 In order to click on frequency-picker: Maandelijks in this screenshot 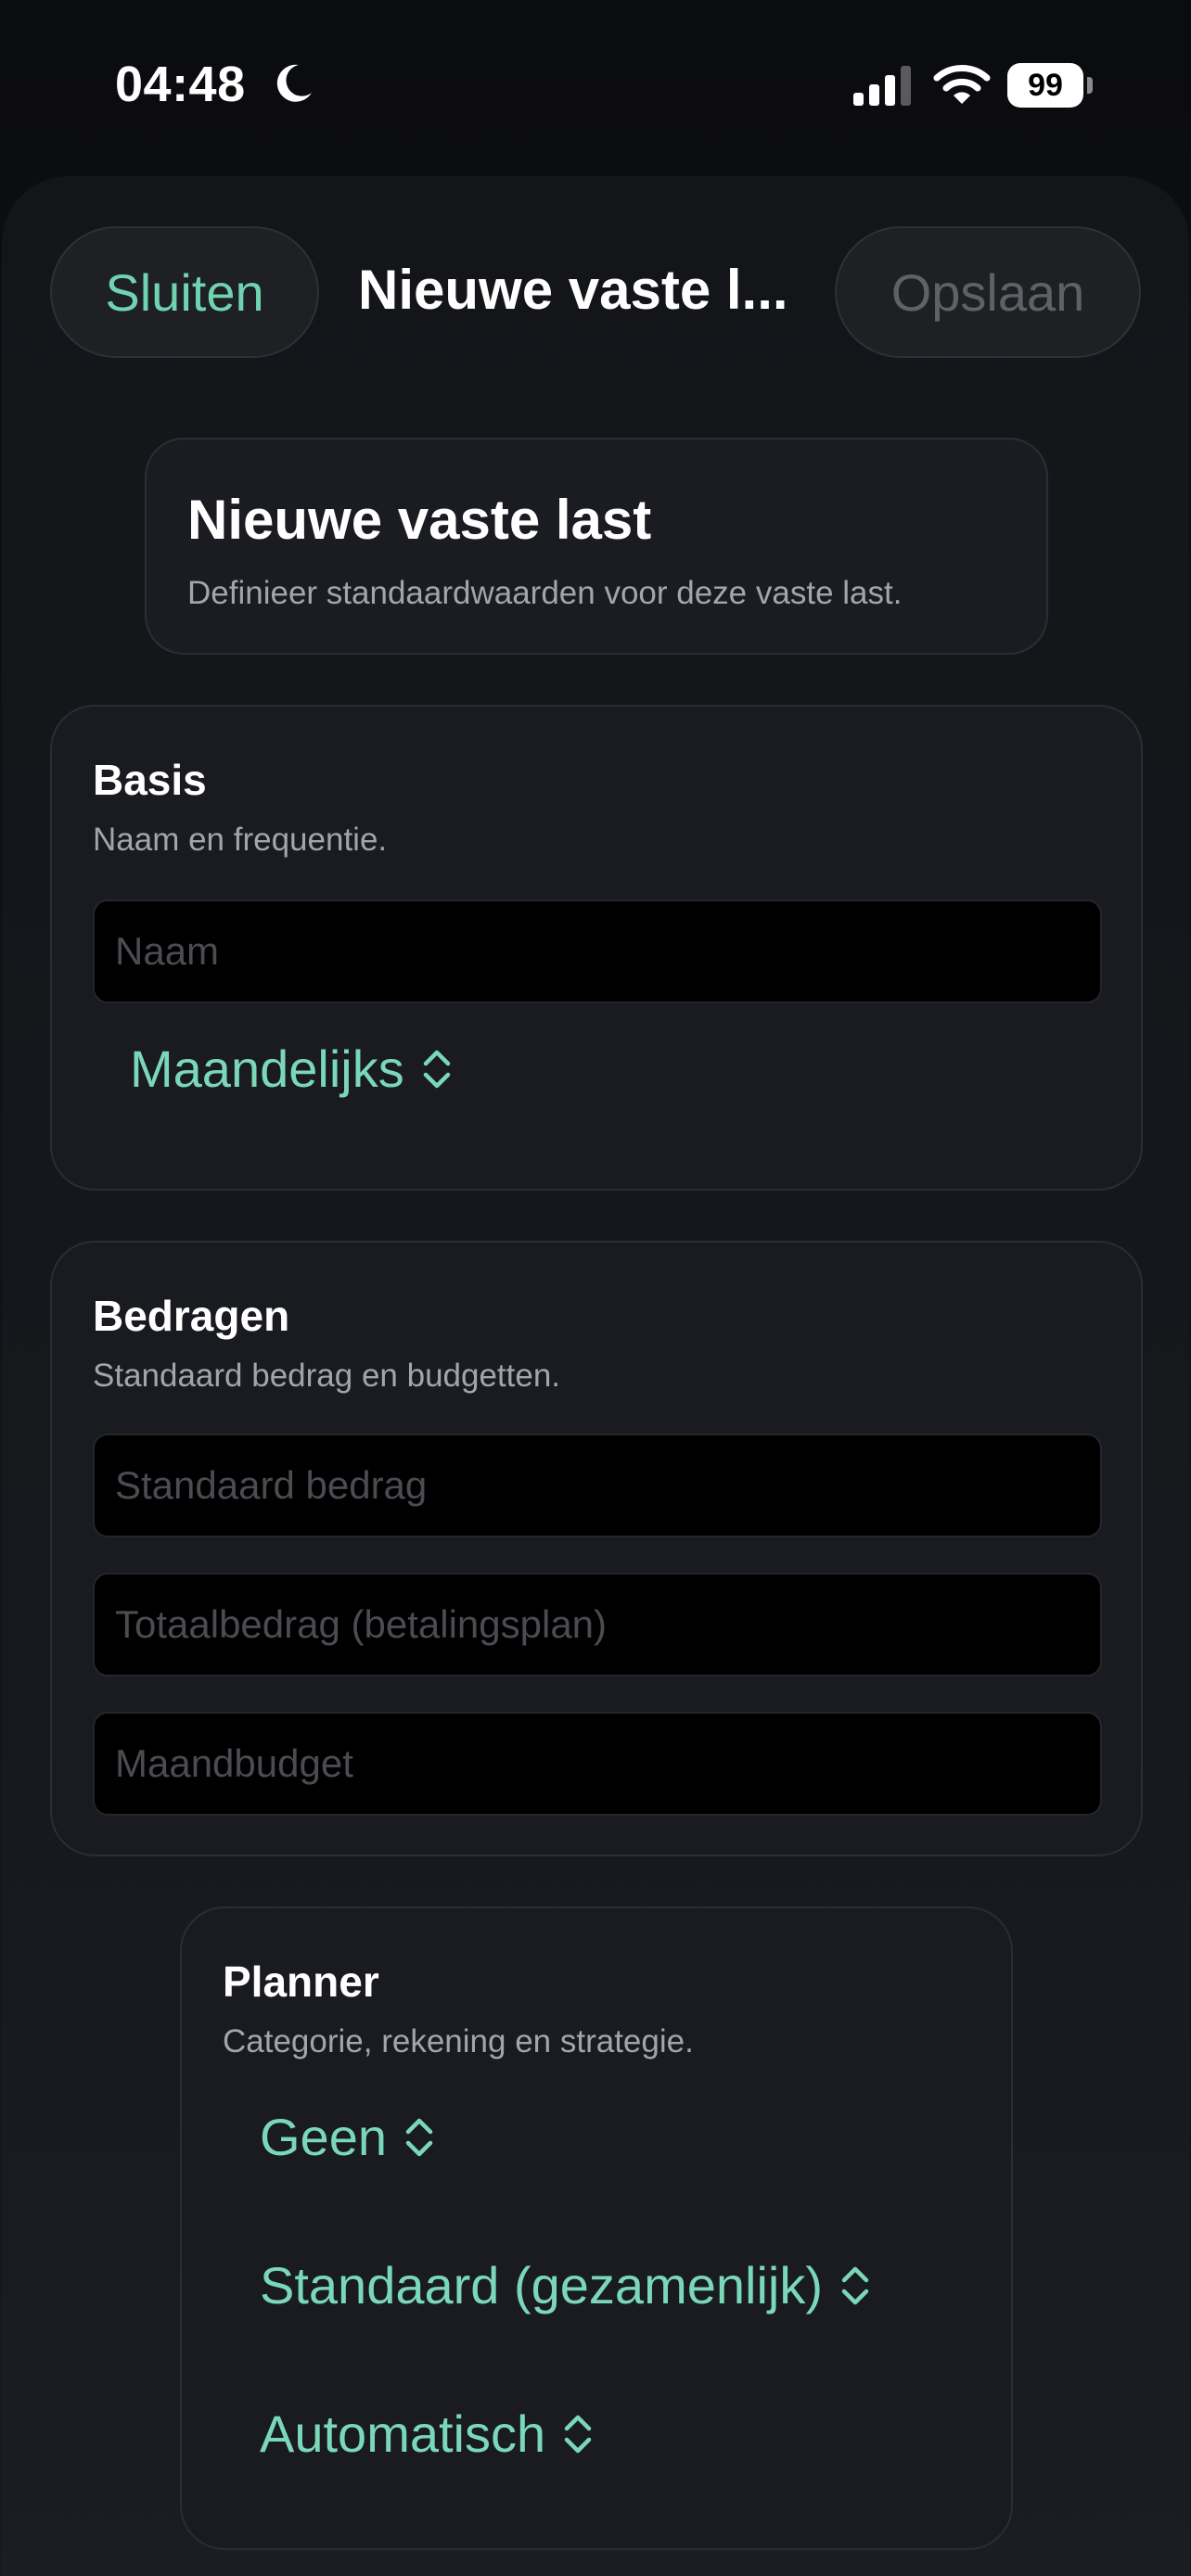, I will do `click(291, 1069)`.